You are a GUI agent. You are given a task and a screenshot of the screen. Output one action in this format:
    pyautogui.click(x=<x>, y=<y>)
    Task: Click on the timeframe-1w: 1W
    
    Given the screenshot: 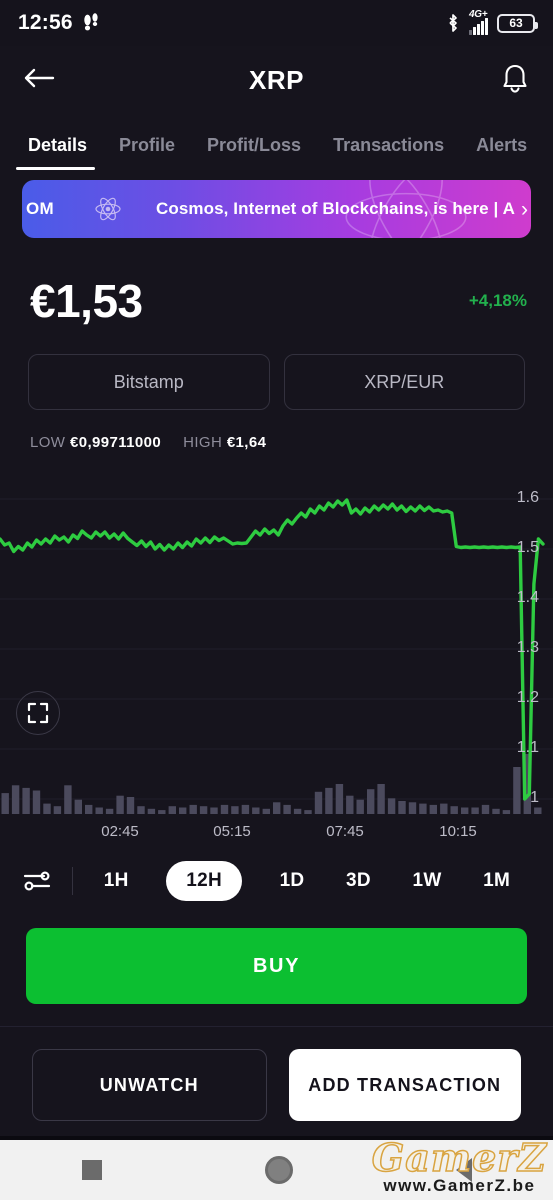 What is the action you would take?
    pyautogui.click(x=426, y=881)
    